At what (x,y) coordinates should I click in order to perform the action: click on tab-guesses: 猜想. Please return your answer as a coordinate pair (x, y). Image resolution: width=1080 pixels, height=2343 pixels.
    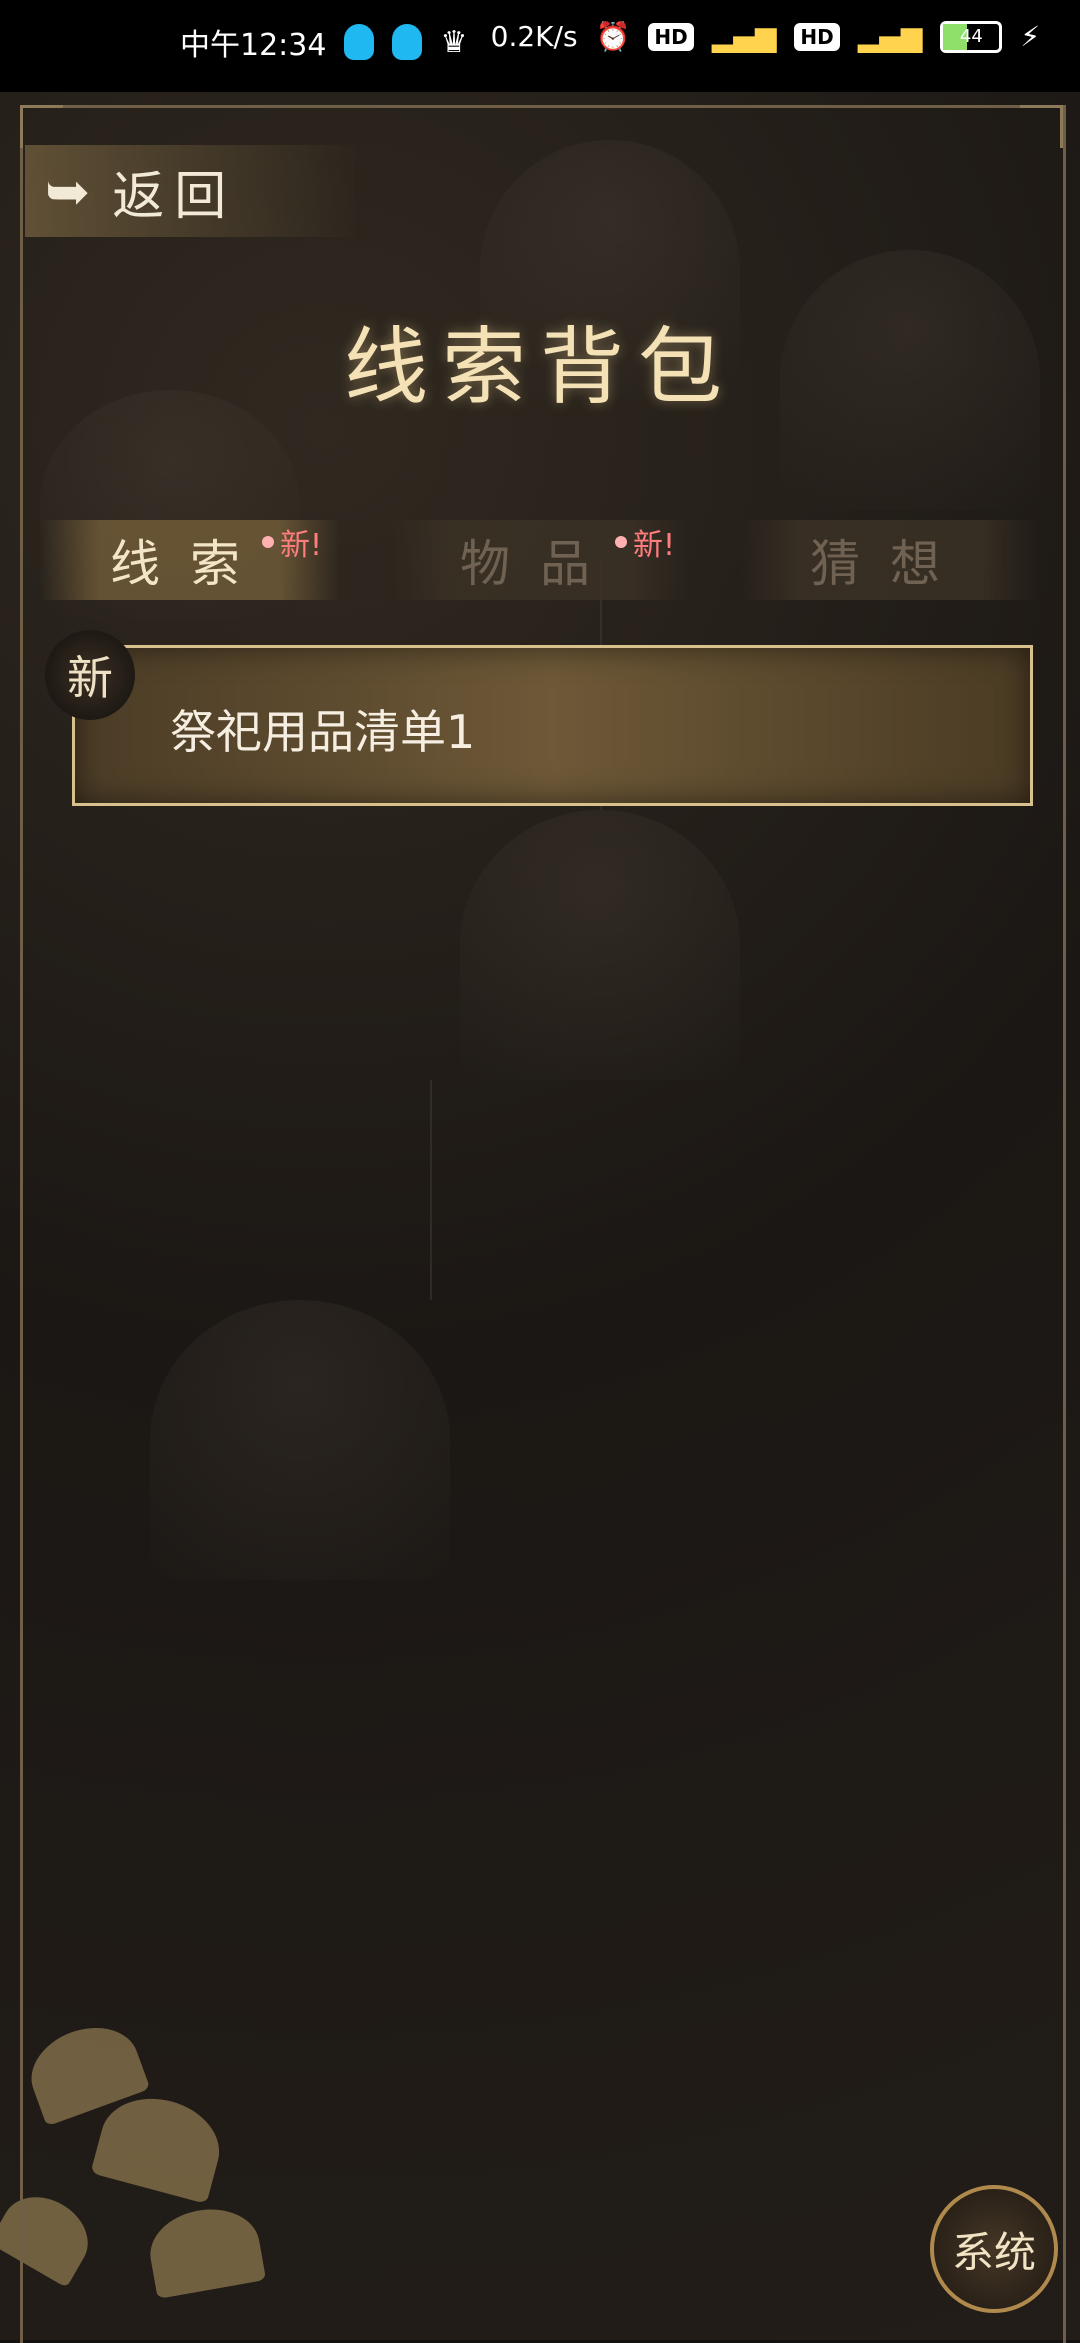
    Looking at the image, I should click on (890, 560).